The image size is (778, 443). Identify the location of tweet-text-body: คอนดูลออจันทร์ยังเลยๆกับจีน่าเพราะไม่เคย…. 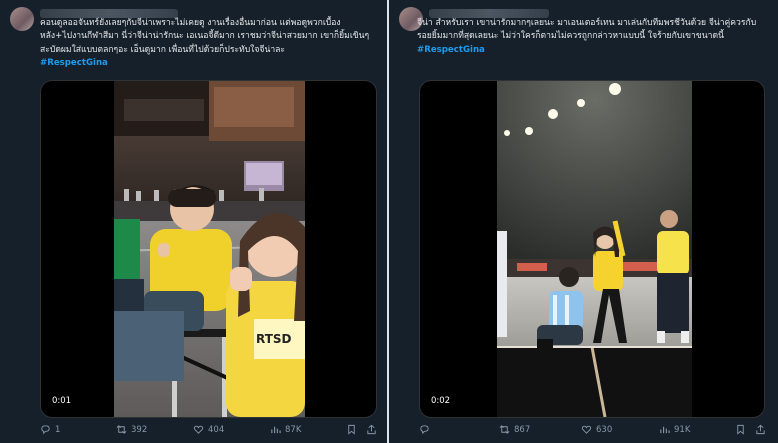
(205, 36).